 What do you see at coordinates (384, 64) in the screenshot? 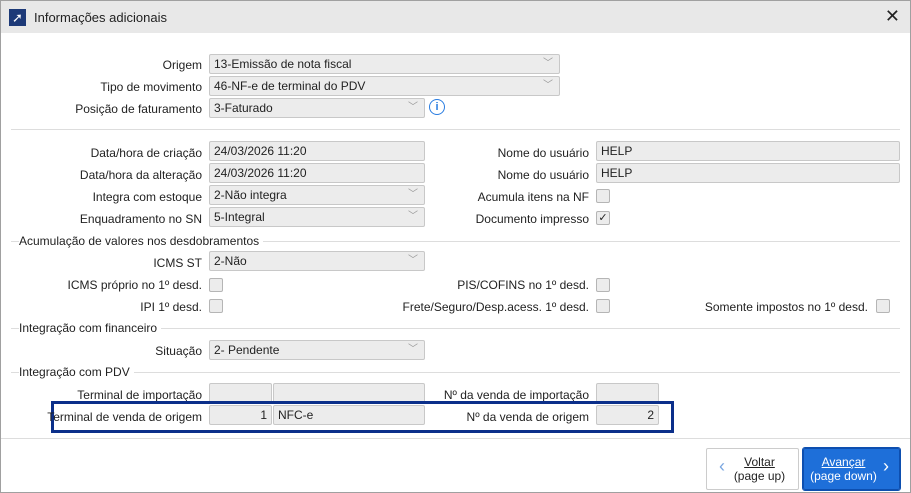
I see `origem-select: 13-Emissão de nota fiscal ﹀` at bounding box center [384, 64].